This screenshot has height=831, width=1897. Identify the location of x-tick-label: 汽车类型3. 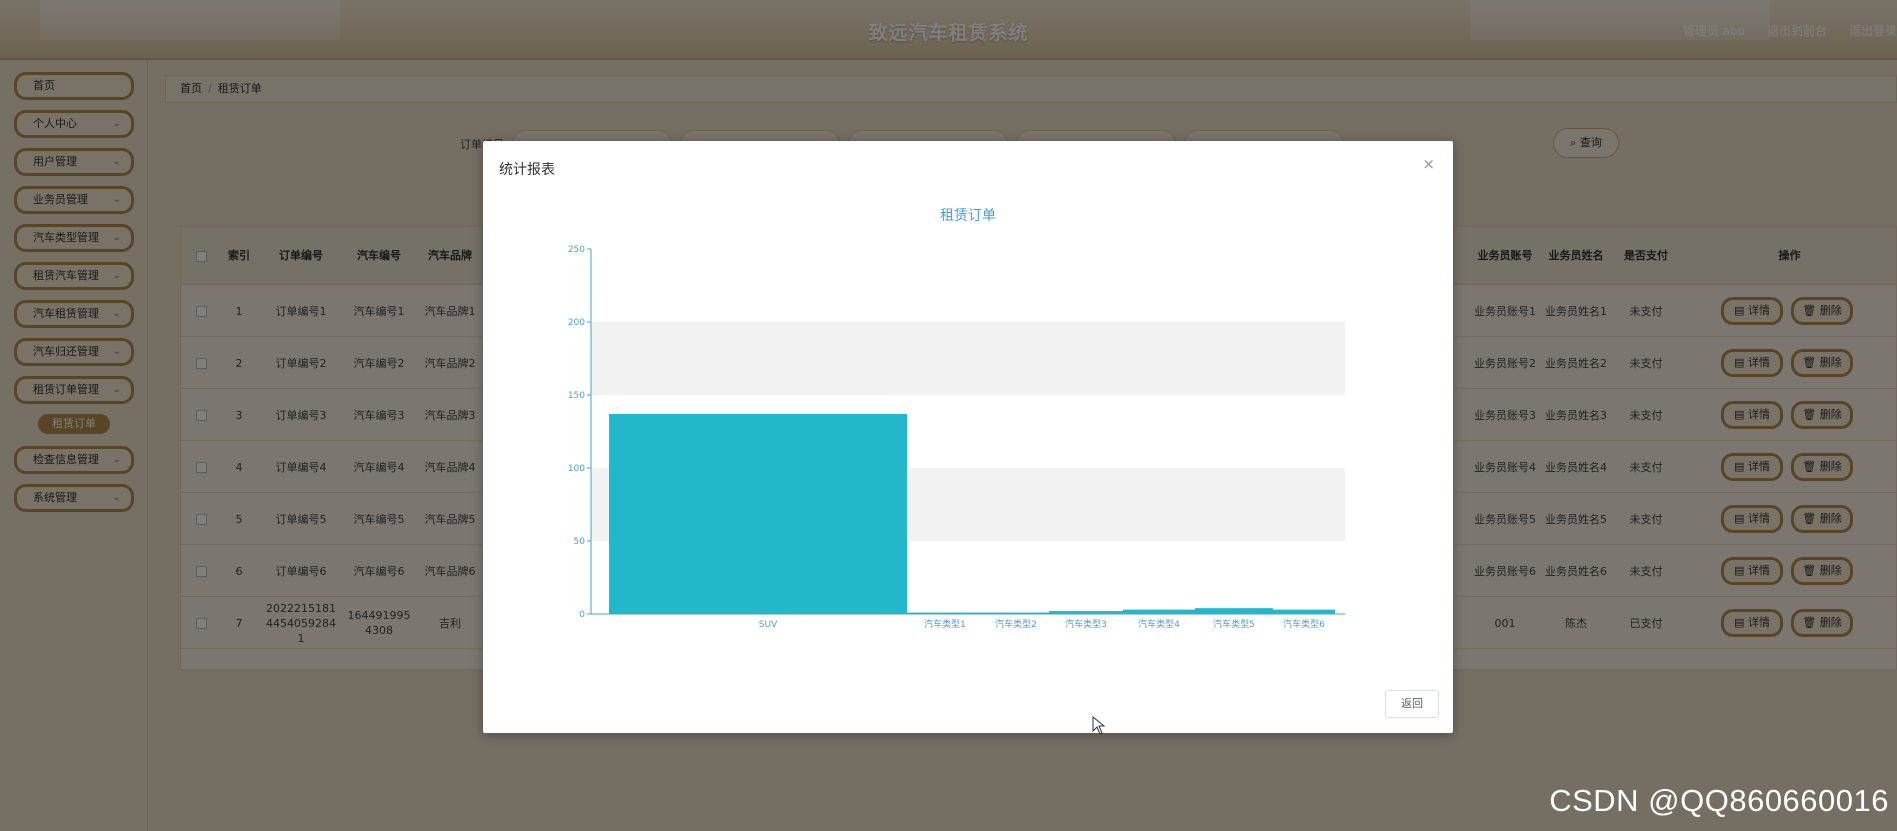
(1086, 624).